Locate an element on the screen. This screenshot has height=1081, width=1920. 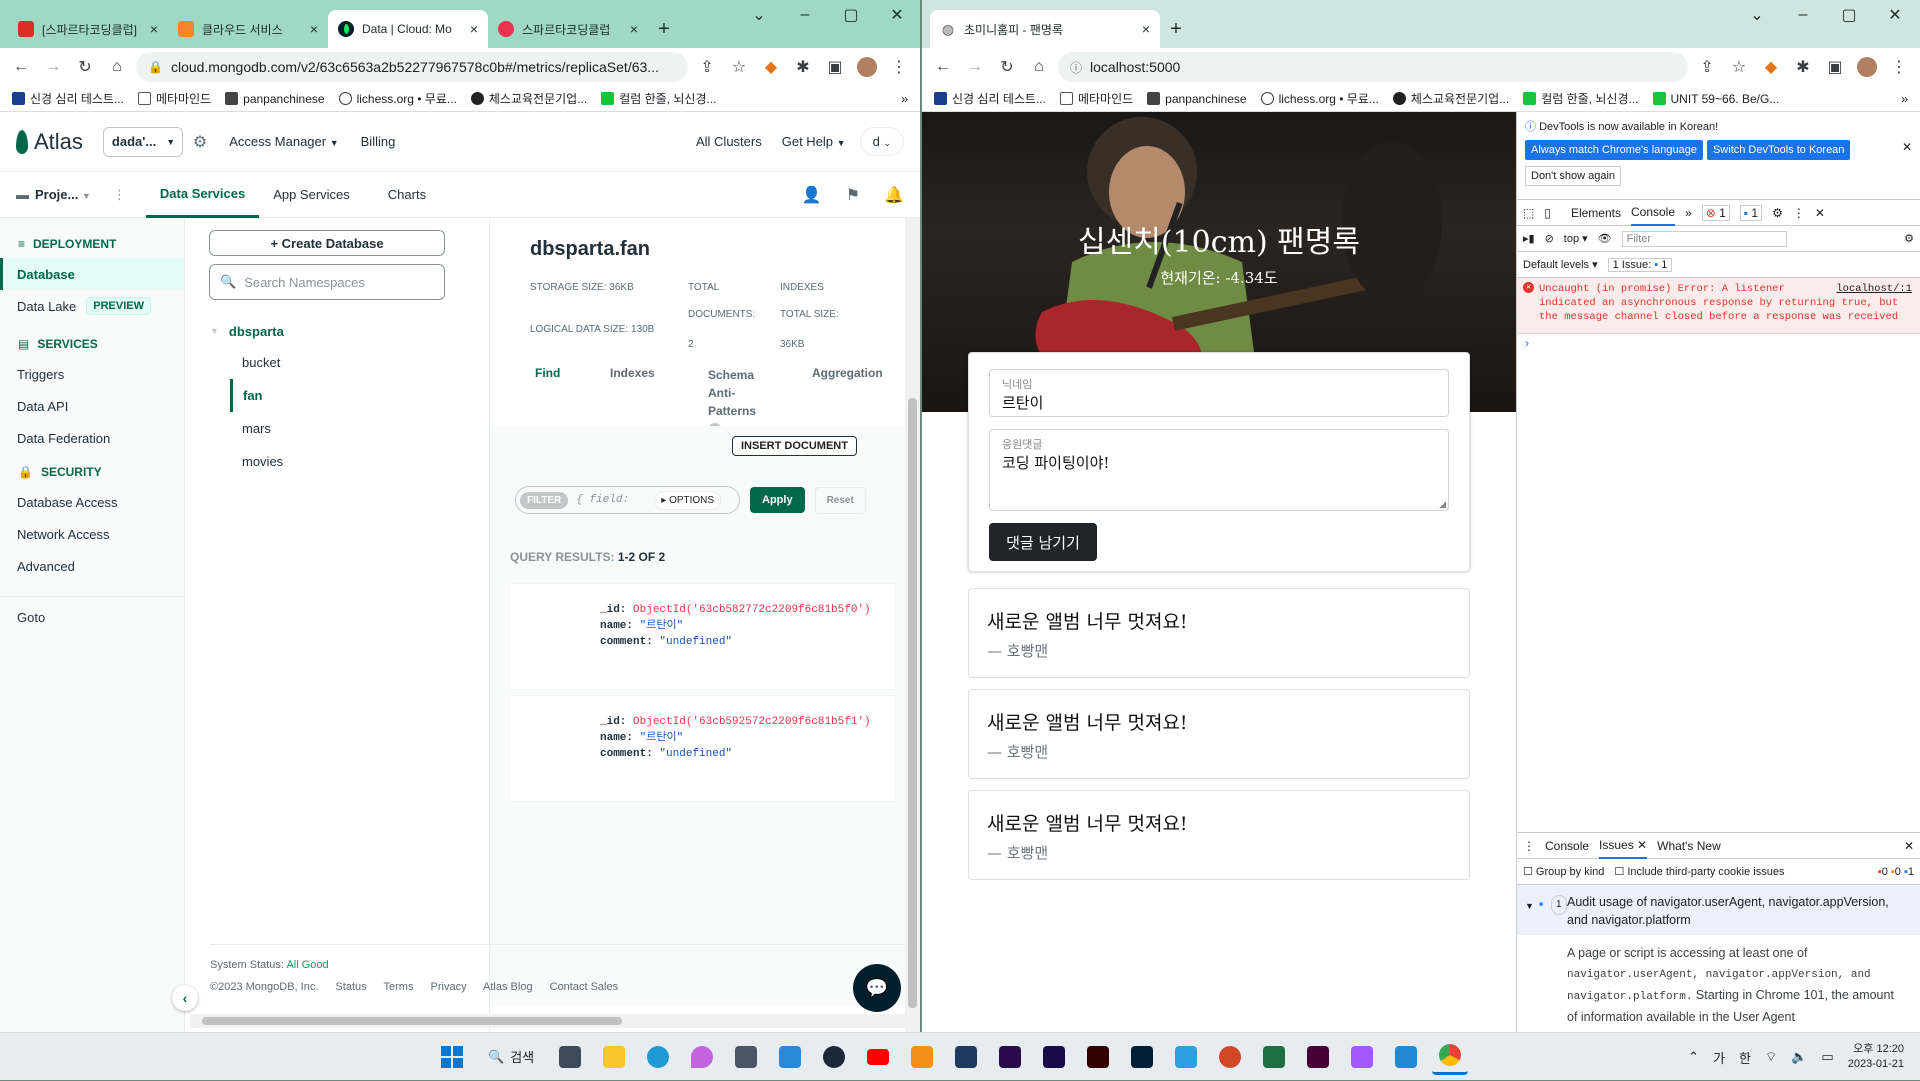
org-selector: dada'... ▼ is located at coordinates (142, 141).